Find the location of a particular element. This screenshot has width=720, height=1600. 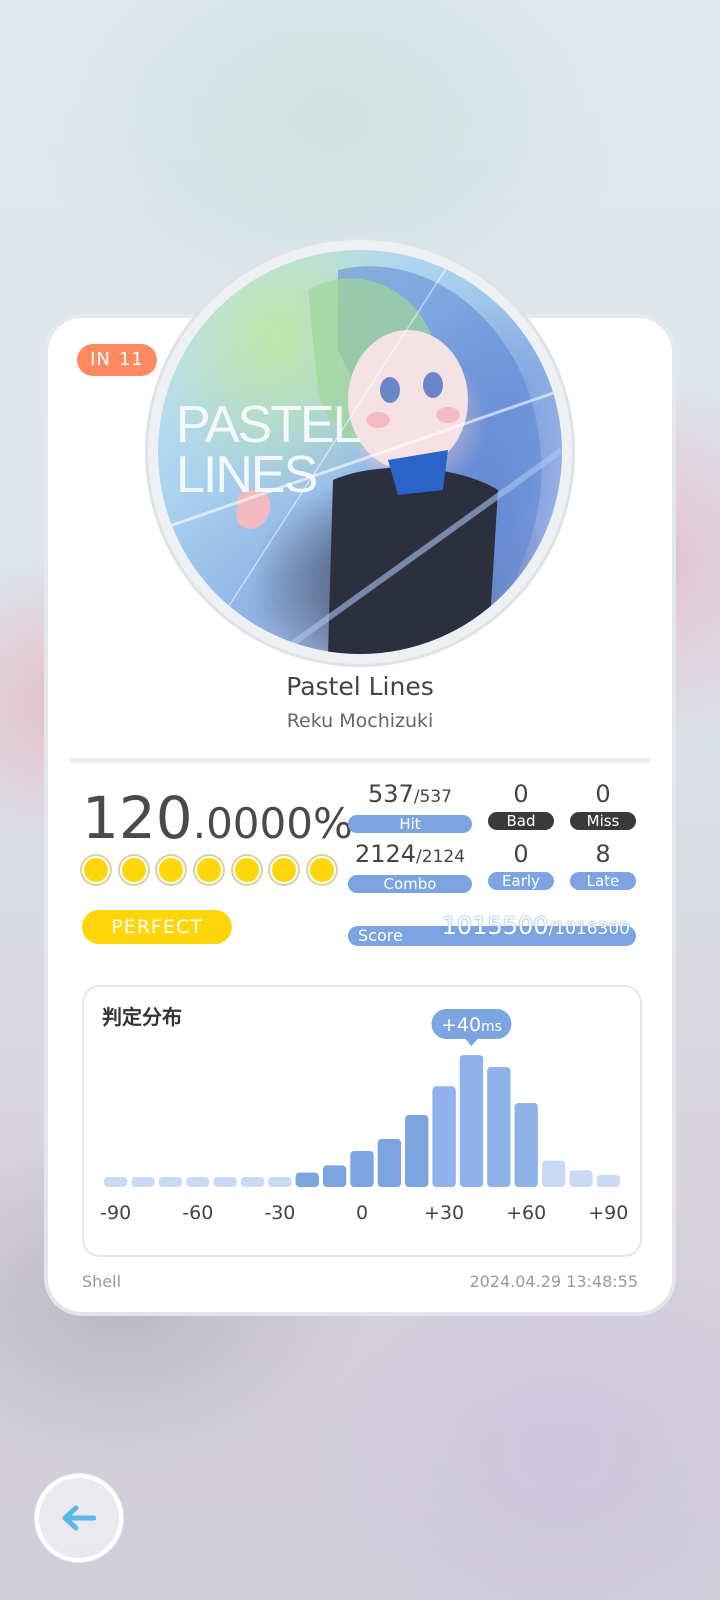

back-button is located at coordinates (79, 1518).